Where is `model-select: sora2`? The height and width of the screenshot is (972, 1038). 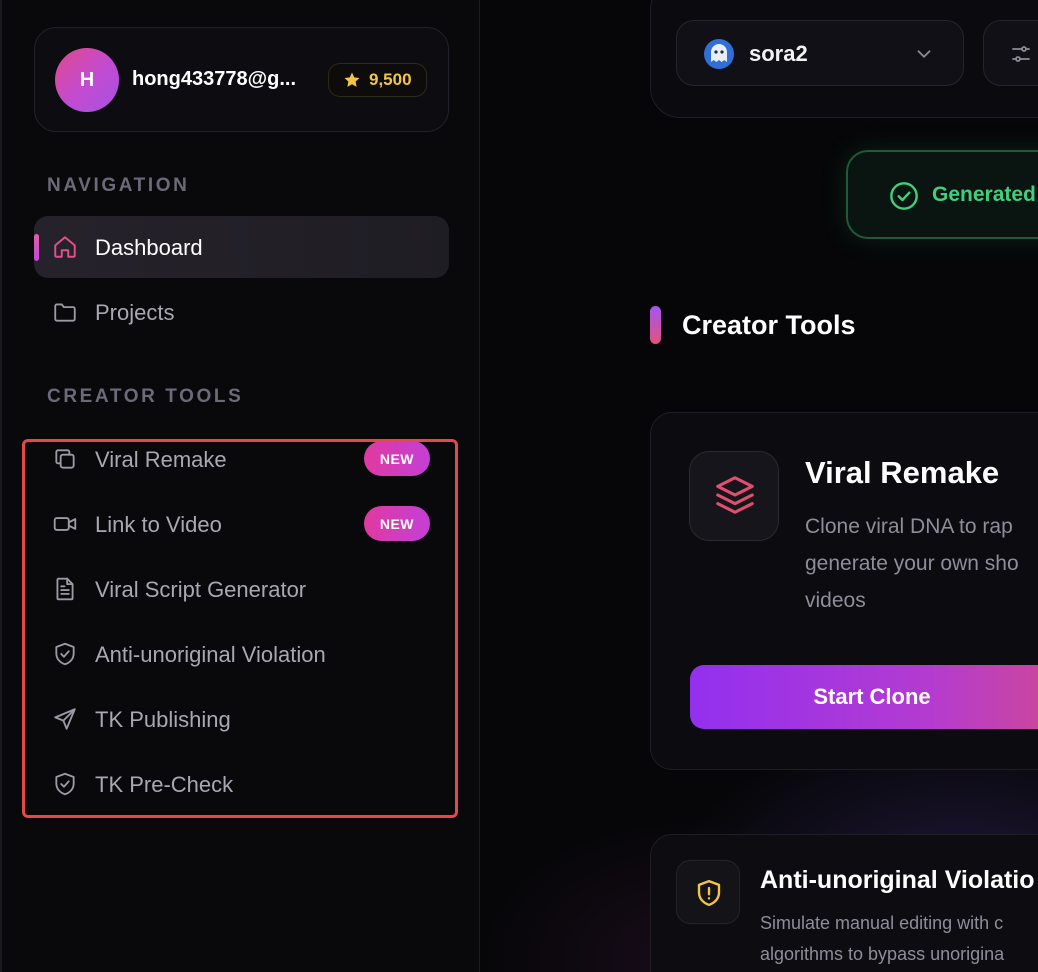
model-select: sora2 is located at coordinates (820, 53).